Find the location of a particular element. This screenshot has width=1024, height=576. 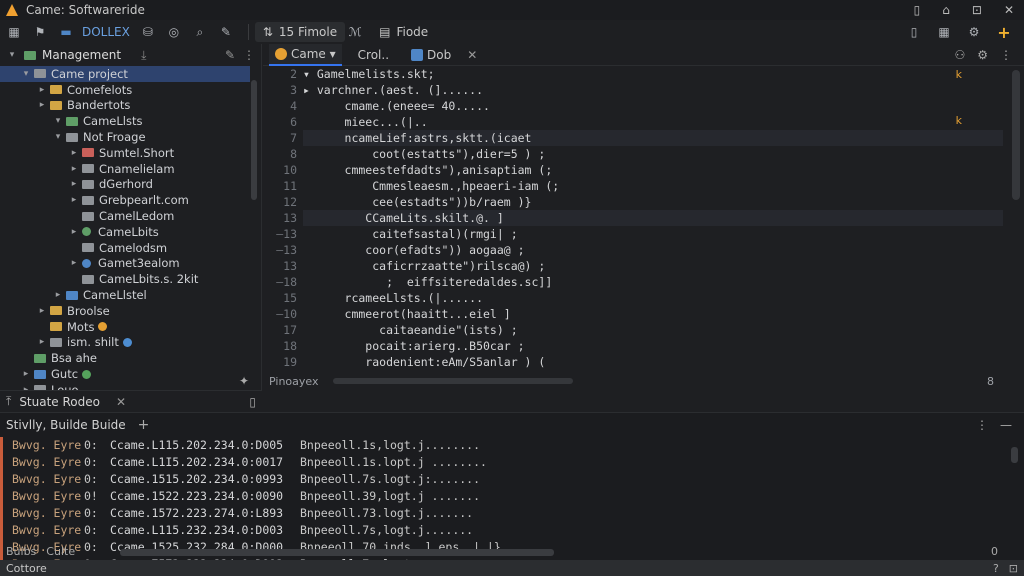

project-scrollbar is located at coordinates (254, 140).